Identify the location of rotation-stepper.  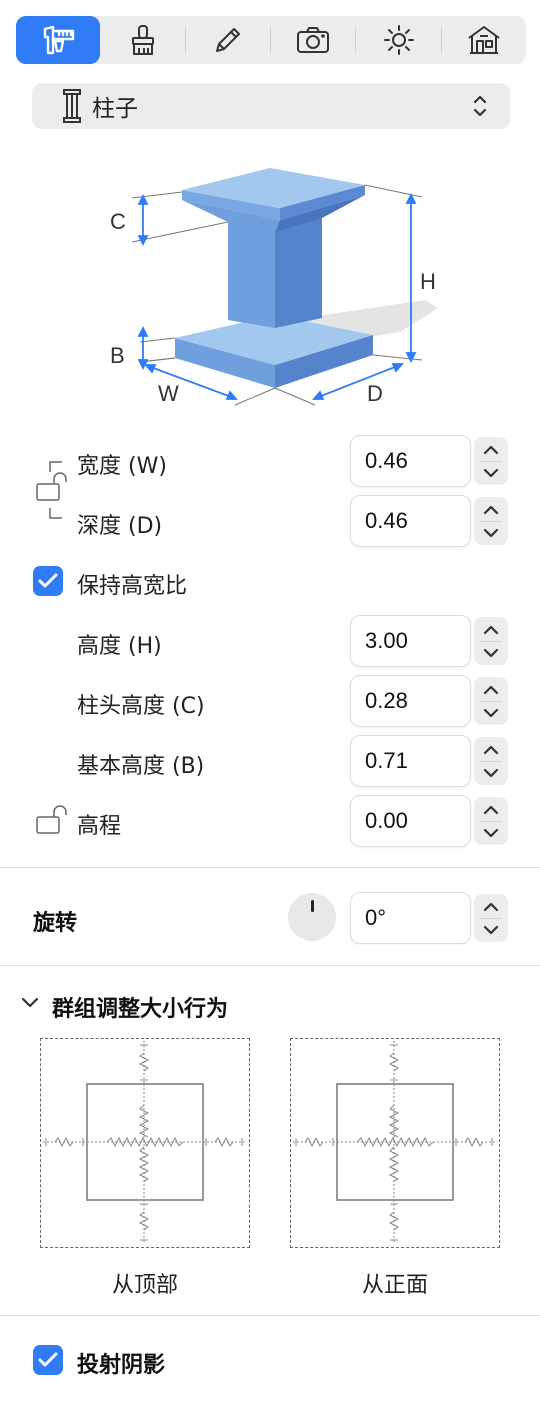
(491, 918).